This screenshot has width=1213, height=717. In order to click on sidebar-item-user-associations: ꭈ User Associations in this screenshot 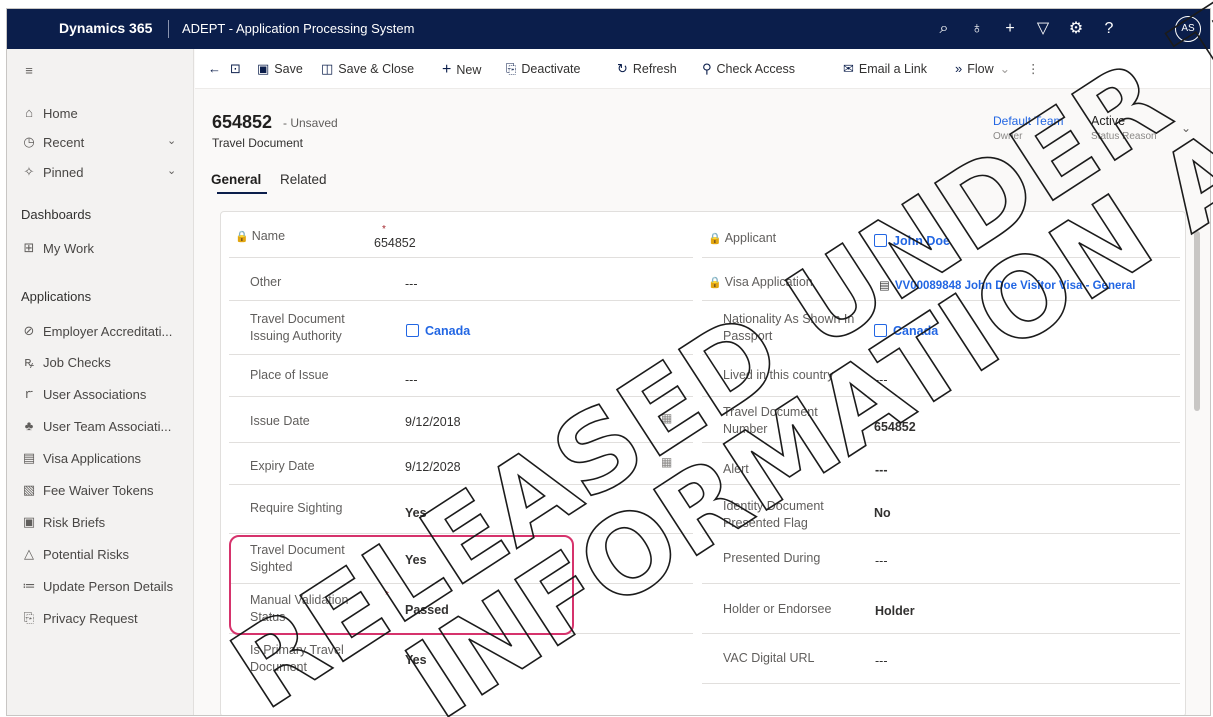, I will do `click(100, 395)`.